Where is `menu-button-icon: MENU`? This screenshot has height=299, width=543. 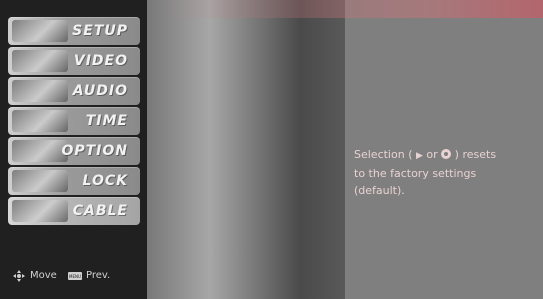 menu-button-icon: MENU is located at coordinates (75, 276).